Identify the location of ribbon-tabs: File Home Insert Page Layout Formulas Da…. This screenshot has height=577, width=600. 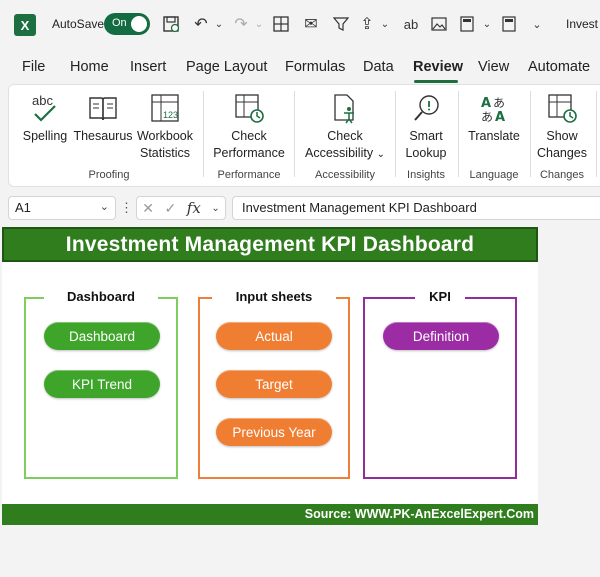
(300, 69).